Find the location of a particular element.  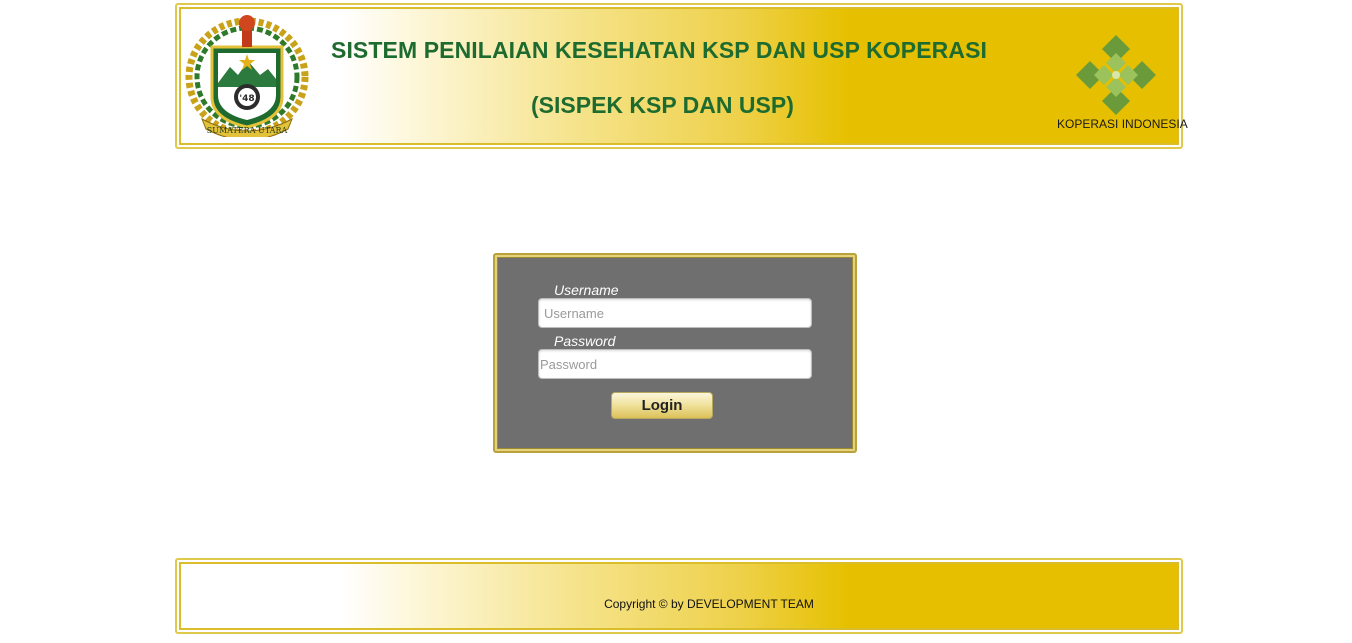

sumatera-utara-emblem-icon: '48 SUMATERA UTARA is located at coordinates (247, 76).